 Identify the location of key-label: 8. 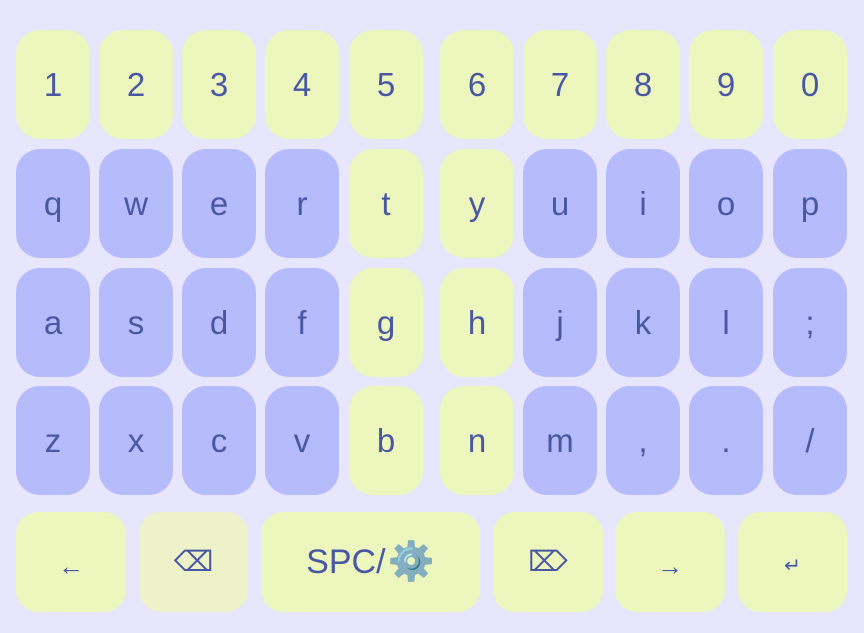
(643, 84).